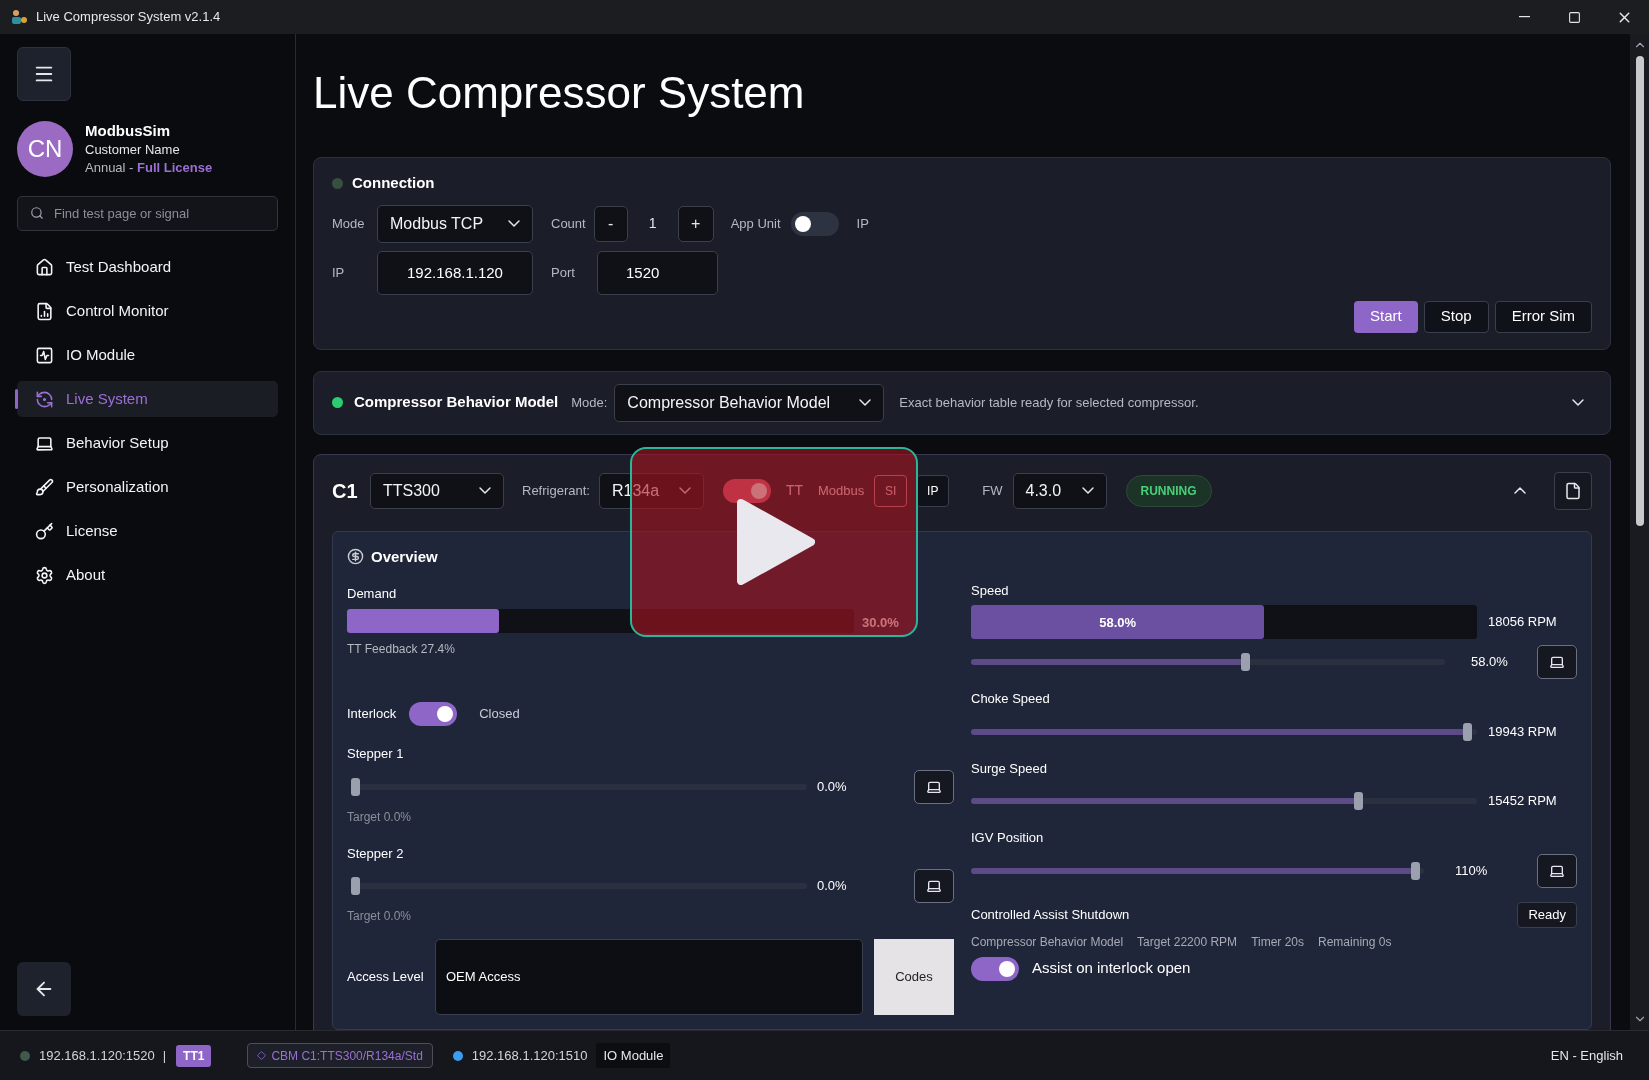 The image size is (1649, 1080). What do you see at coordinates (1059, 490) in the screenshot?
I see `dropdown: 4.3.0` at bounding box center [1059, 490].